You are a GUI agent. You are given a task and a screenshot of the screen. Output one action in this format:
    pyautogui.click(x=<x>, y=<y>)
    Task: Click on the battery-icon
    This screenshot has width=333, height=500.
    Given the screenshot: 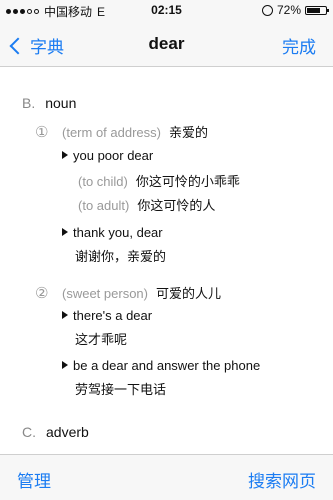 What is the action you would take?
    pyautogui.click(x=317, y=10)
    